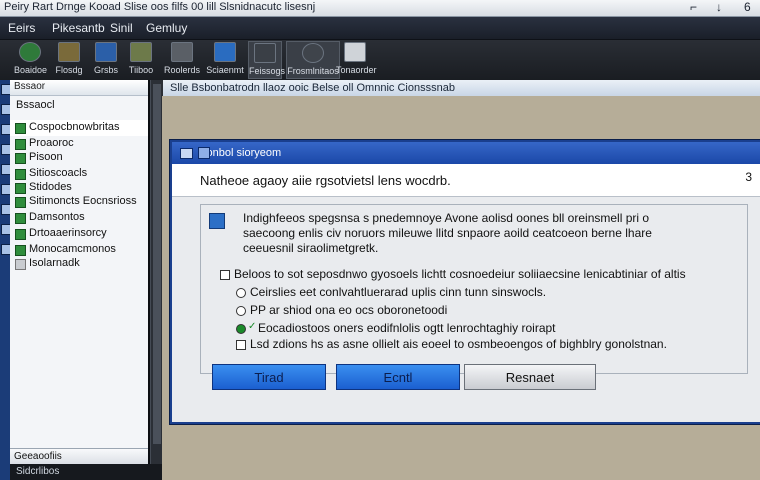 The height and width of the screenshot is (480, 760). What do you see at coordinates (35, 105) in the screenshot?
I see `sidebar-subheader: Bssaocl` at bounding box center [35, 105].